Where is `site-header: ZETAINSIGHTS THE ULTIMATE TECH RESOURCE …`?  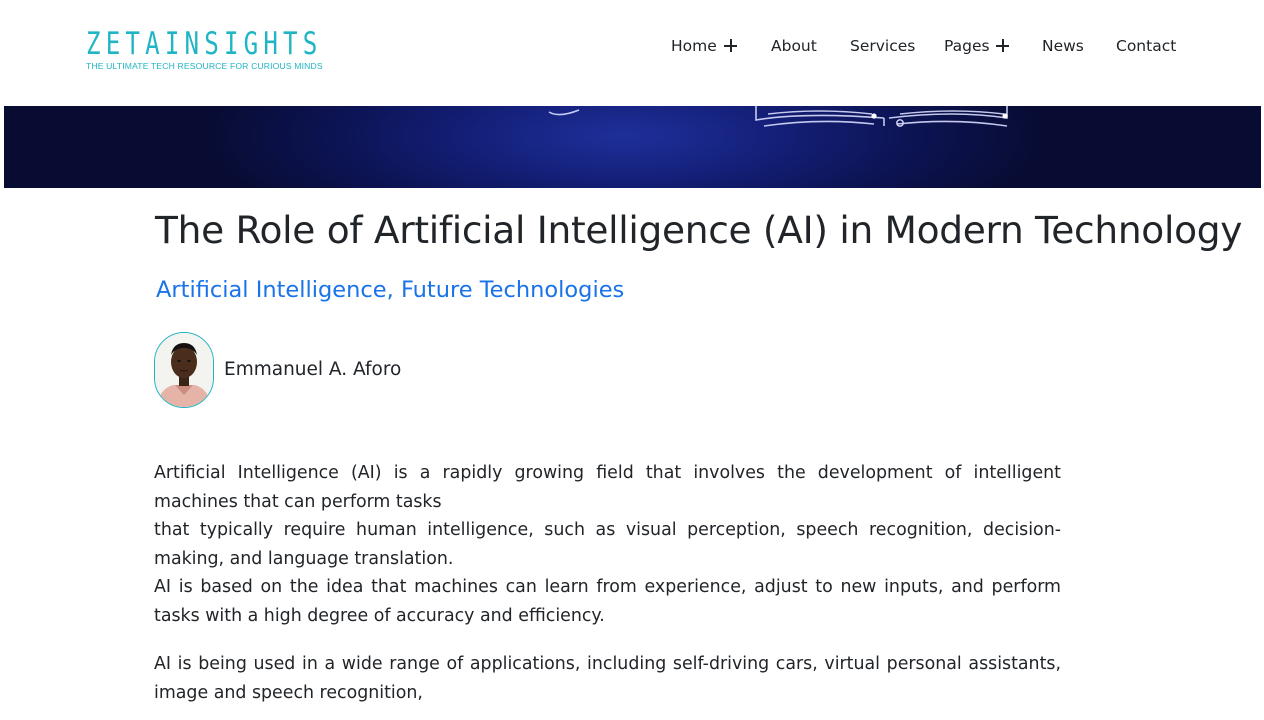 site-header: ZETAINSIGHTS THE ULTIMATE TECH RESOURCE … is located at coordinates (632, 53).